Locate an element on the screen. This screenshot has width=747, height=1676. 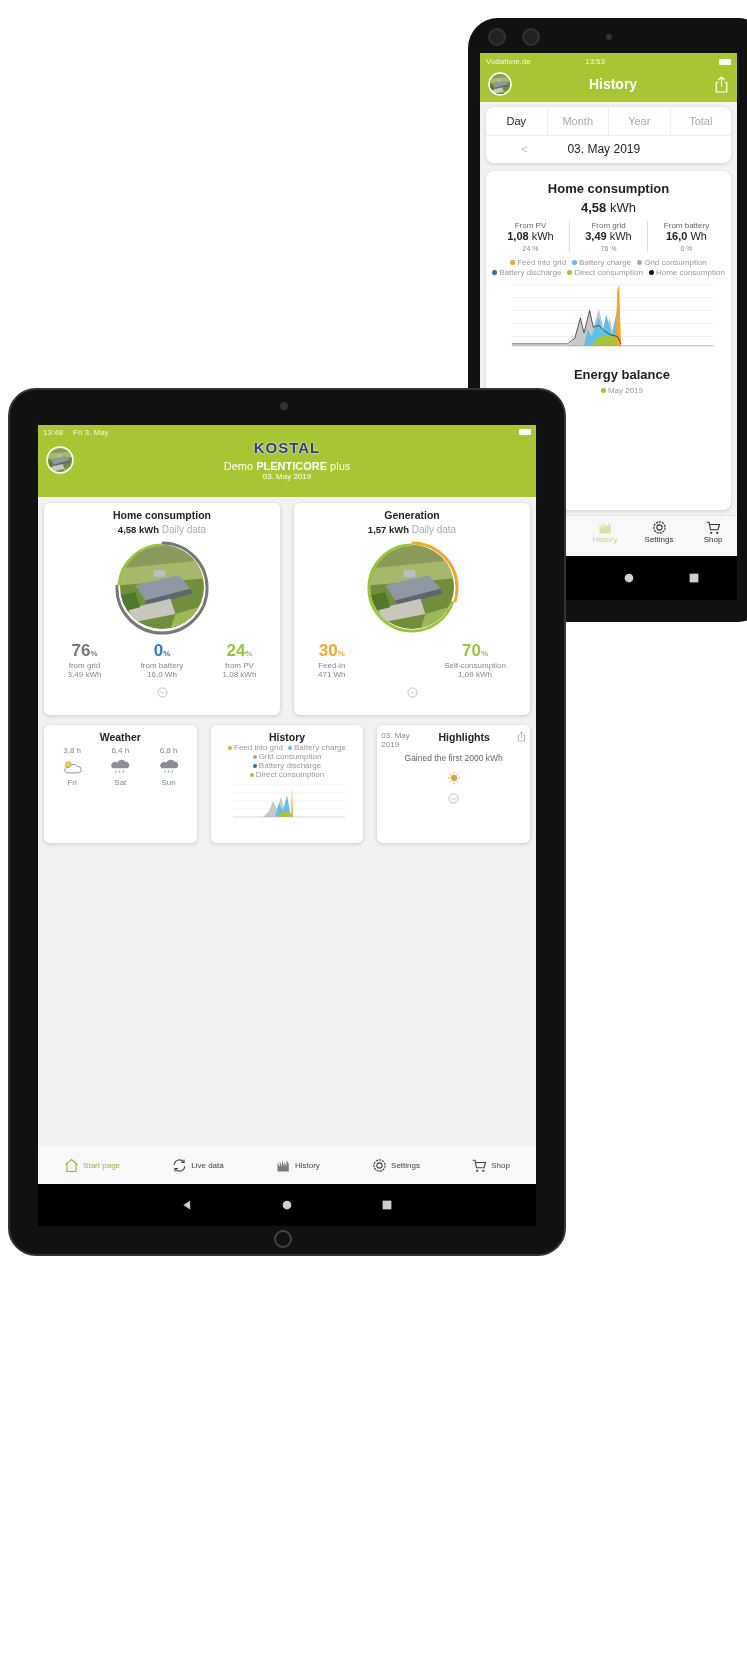
stat-value: 471 Wh is located at coordinates (332, 674).